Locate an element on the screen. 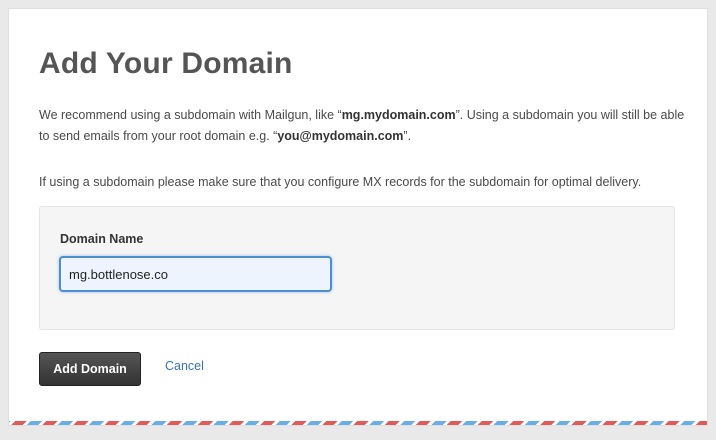 Image resolution: width=716 pixels, height=440 pixels. example-email: you@mydomain.com is located at coordinates (340, 136).